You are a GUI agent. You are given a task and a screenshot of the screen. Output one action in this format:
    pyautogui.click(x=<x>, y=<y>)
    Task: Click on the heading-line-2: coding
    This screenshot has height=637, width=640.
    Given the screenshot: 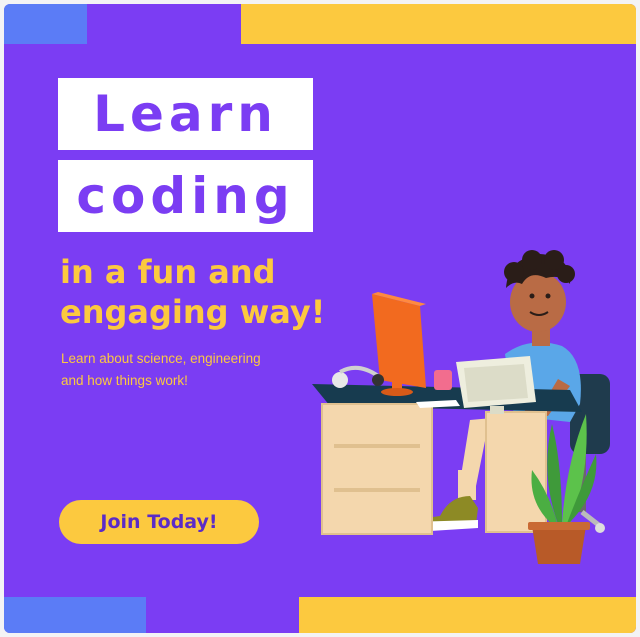 What is the action you would take?
    pyautogui.click(x=185, y=196)
    